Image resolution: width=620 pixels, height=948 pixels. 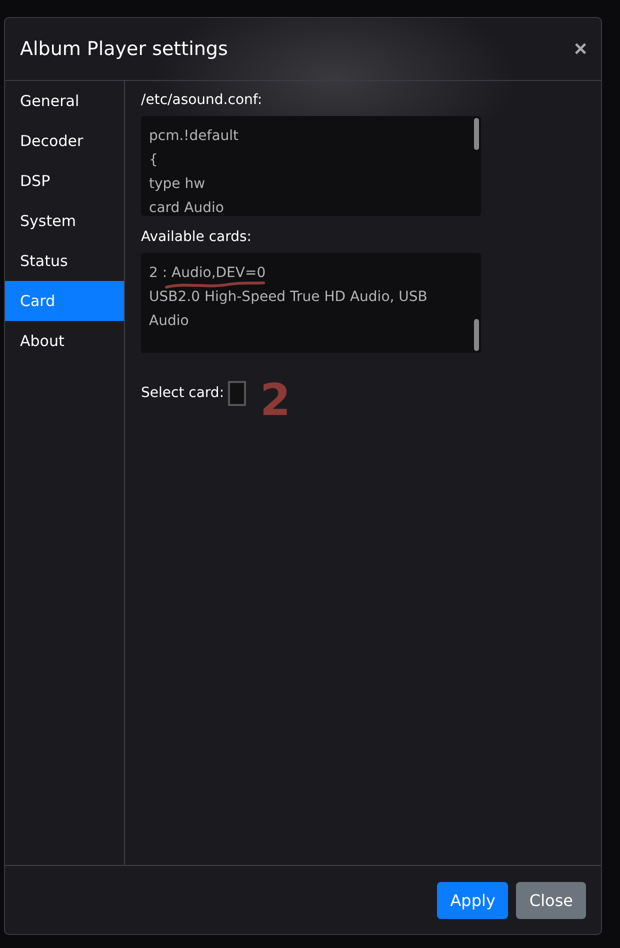 I want to click on config-text-area: pcm.!default { type hw card Audio, so click(x=311, y=166).